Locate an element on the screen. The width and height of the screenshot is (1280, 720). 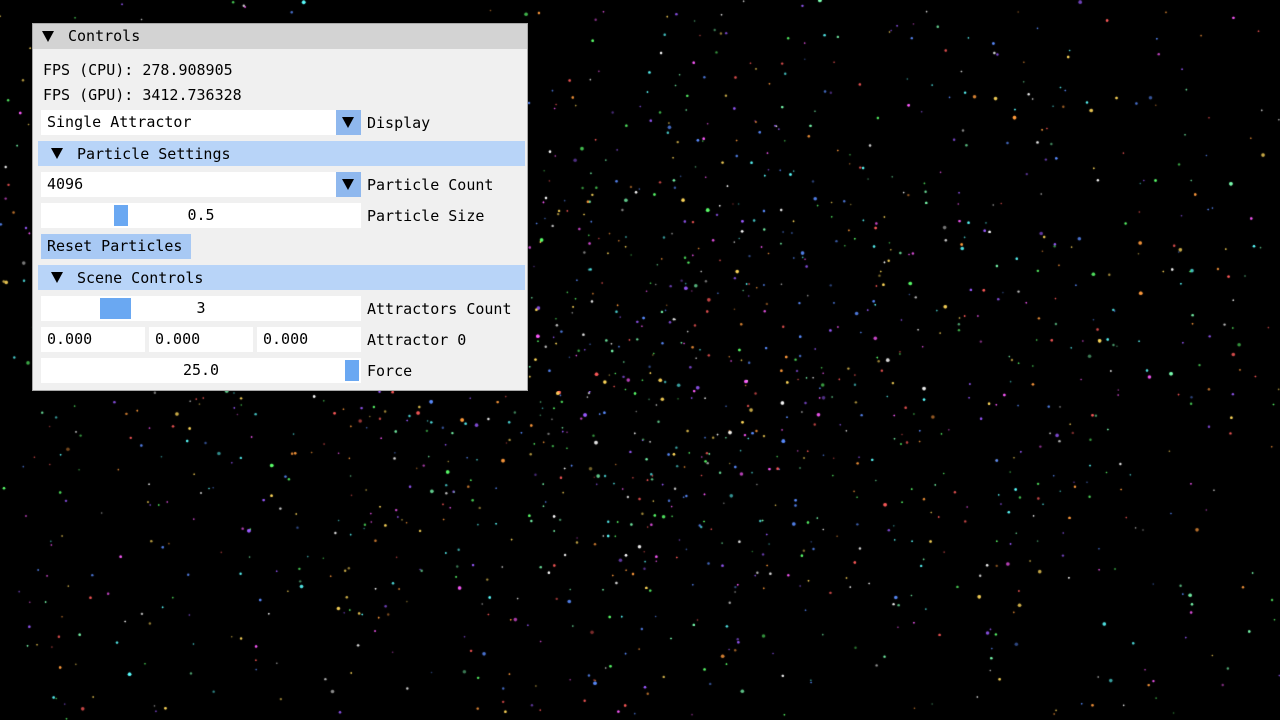
attractor-0-label: Attractor 0 is located at coordinates (417, 340).